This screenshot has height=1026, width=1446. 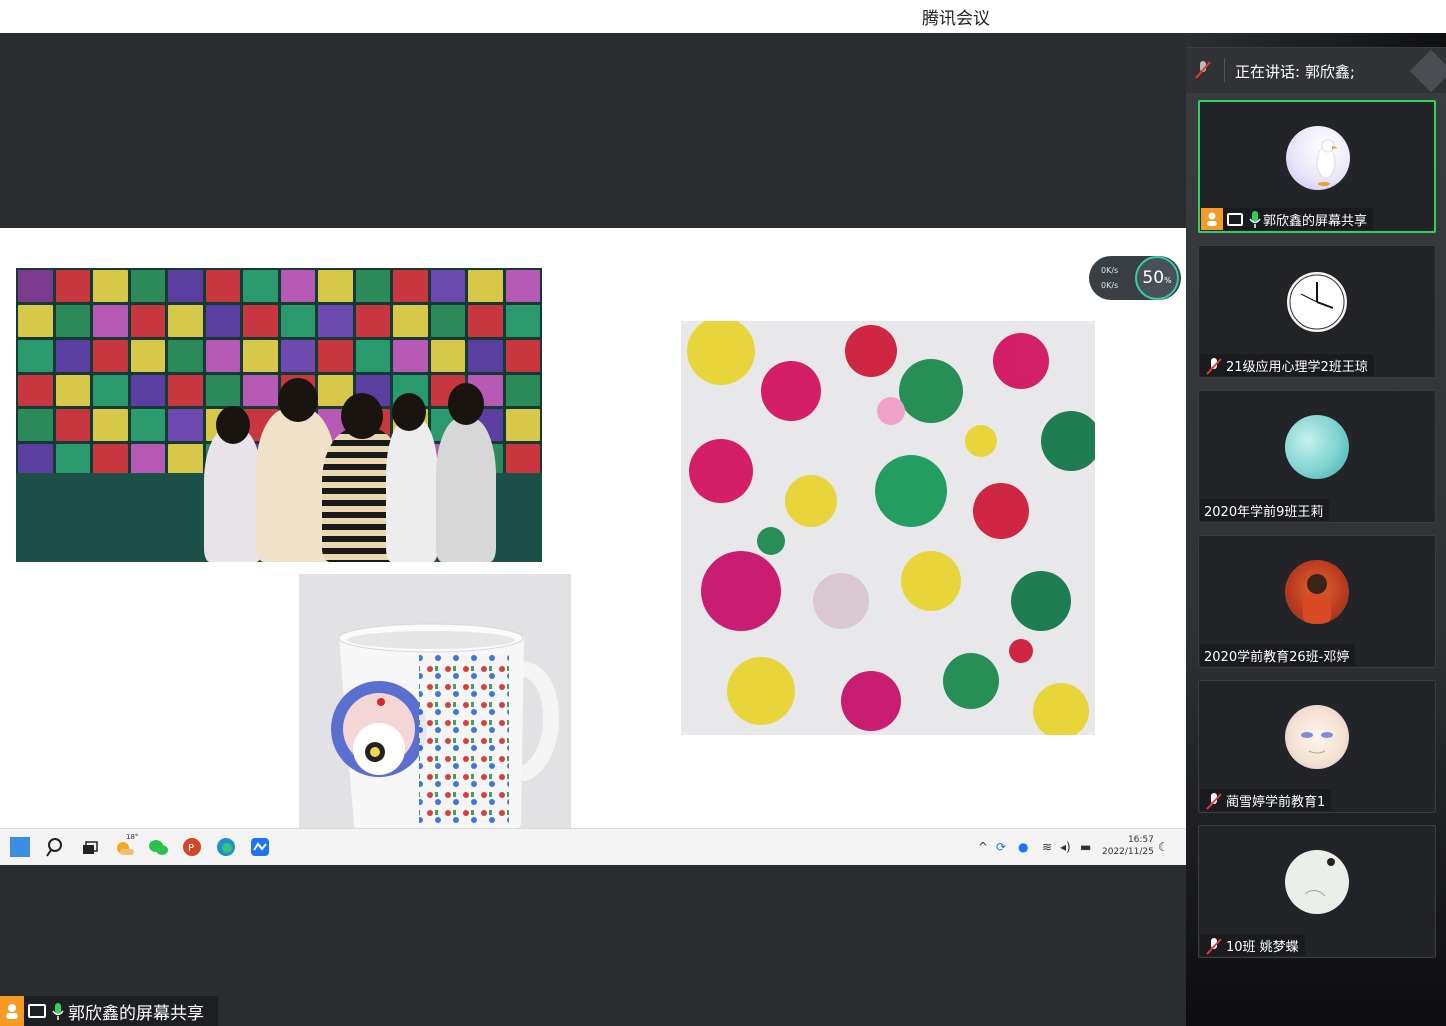 I want to click on host-icon, so click(x=1212, y=219).